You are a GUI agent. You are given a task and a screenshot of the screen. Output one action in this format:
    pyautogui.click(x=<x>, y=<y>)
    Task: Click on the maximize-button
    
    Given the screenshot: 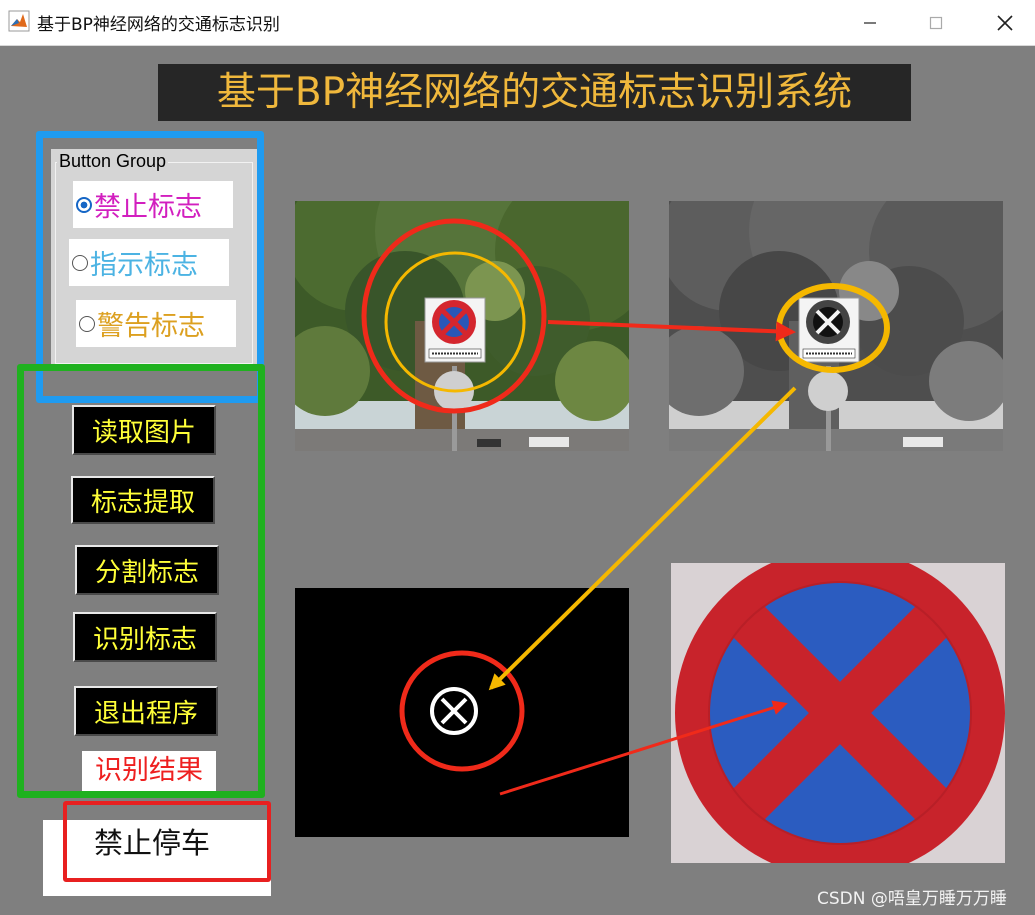 What is the action you would take?
    pyautogui.click(x=936, y=22)
    